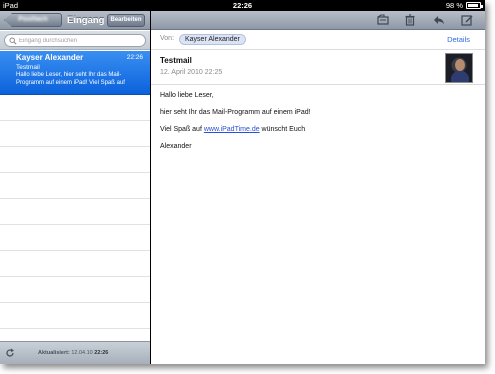  What do you see at coordinates (86, 20) in the screenshot?
I see `mailbox-title: Eingang` at bounding box center [86, 20].